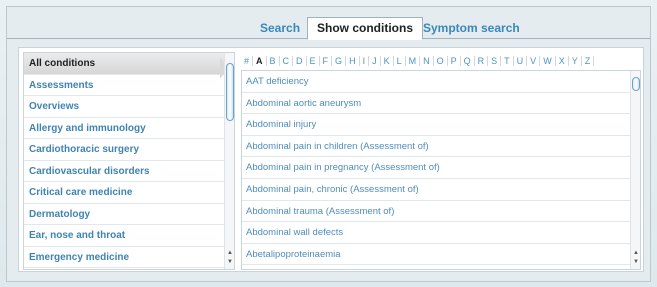  Describe the element at coordinates (441, 104) in the screenshot. I see `condition-item: Abdominal aortic aneurysm` at that location.